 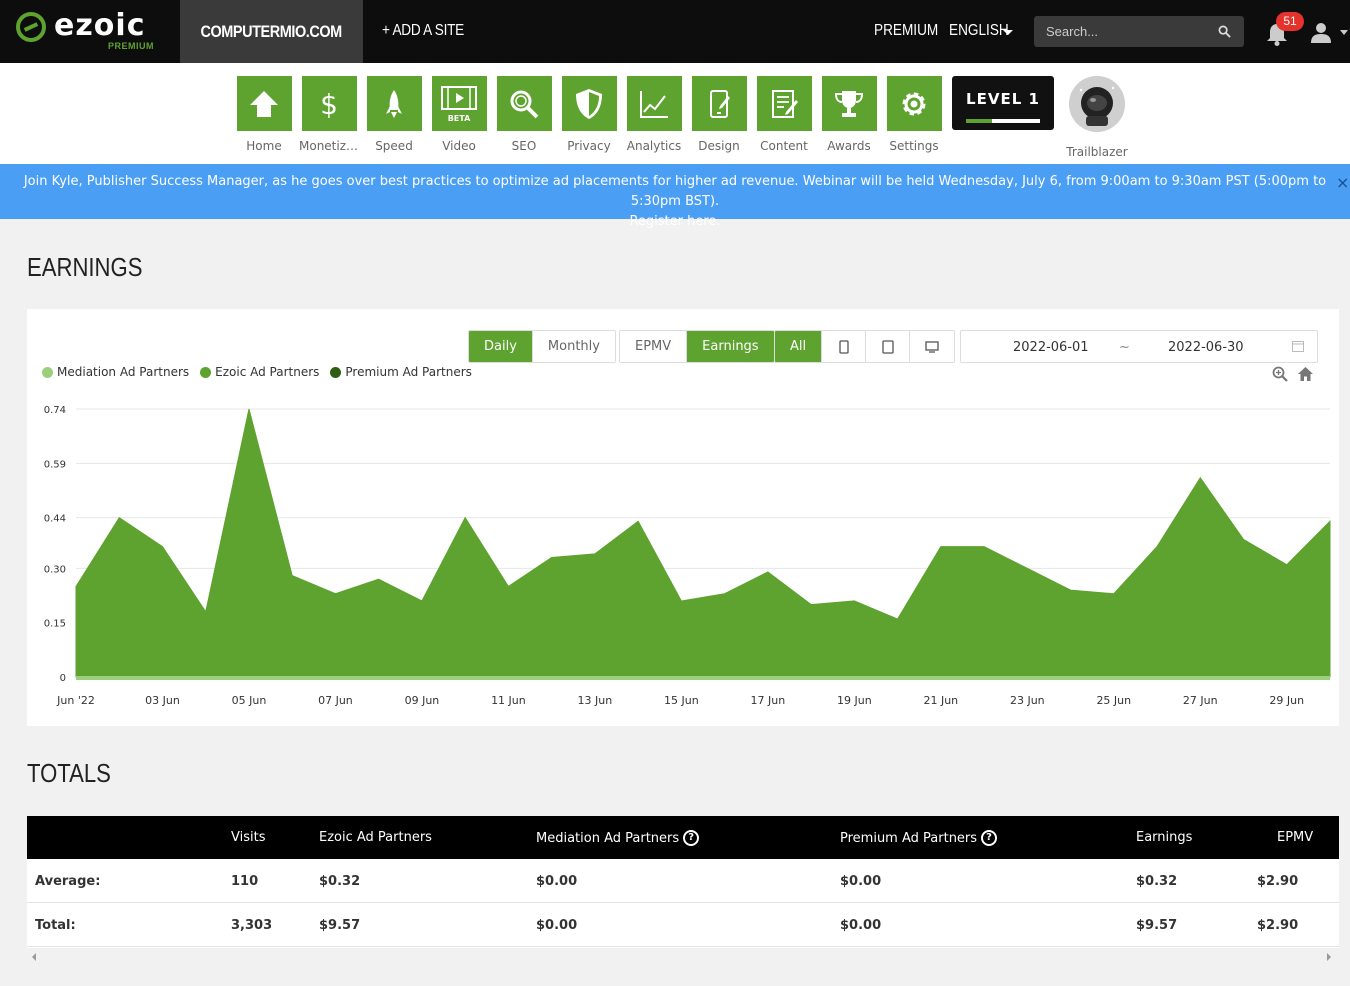 I want to click on nav-item-content: Content, so click(x=784, y=114).